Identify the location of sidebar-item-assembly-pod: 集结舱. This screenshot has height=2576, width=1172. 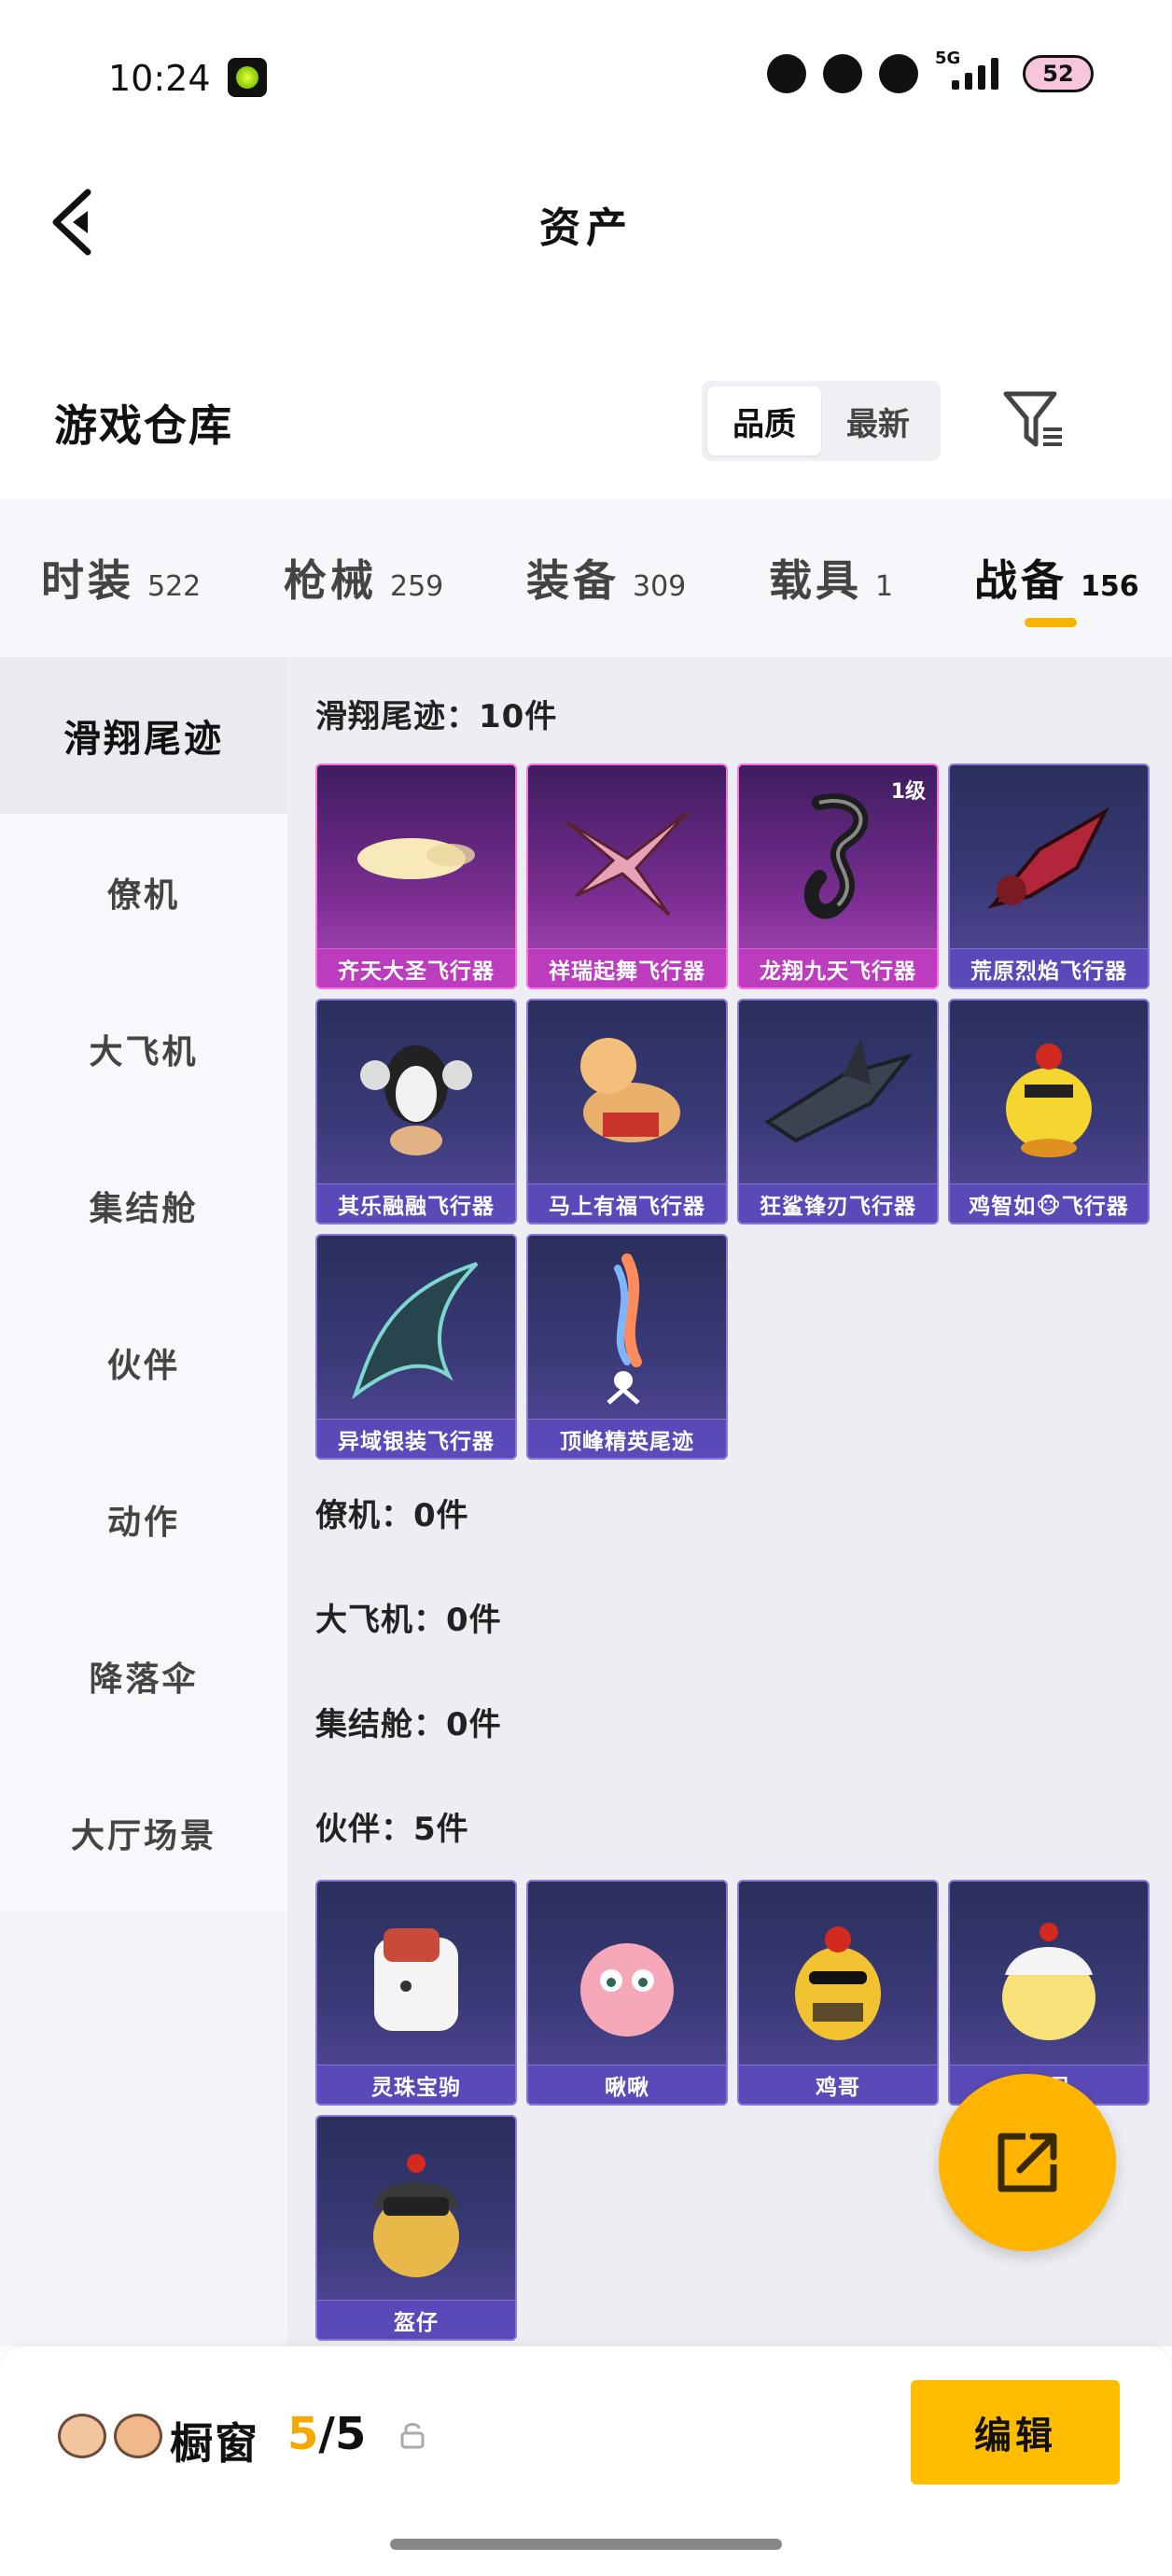
(143, 1205).